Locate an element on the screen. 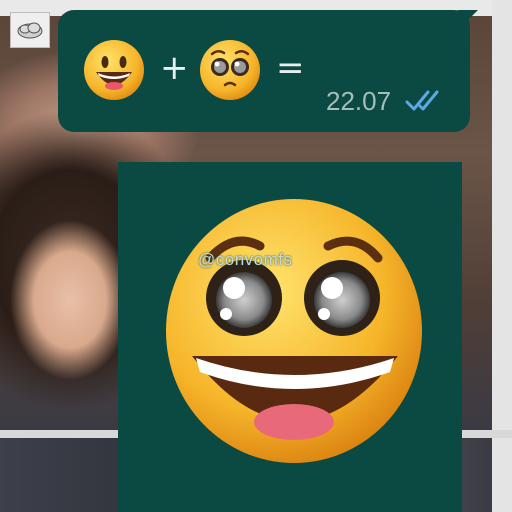  corner-logo is located at coordinates (30, 30).